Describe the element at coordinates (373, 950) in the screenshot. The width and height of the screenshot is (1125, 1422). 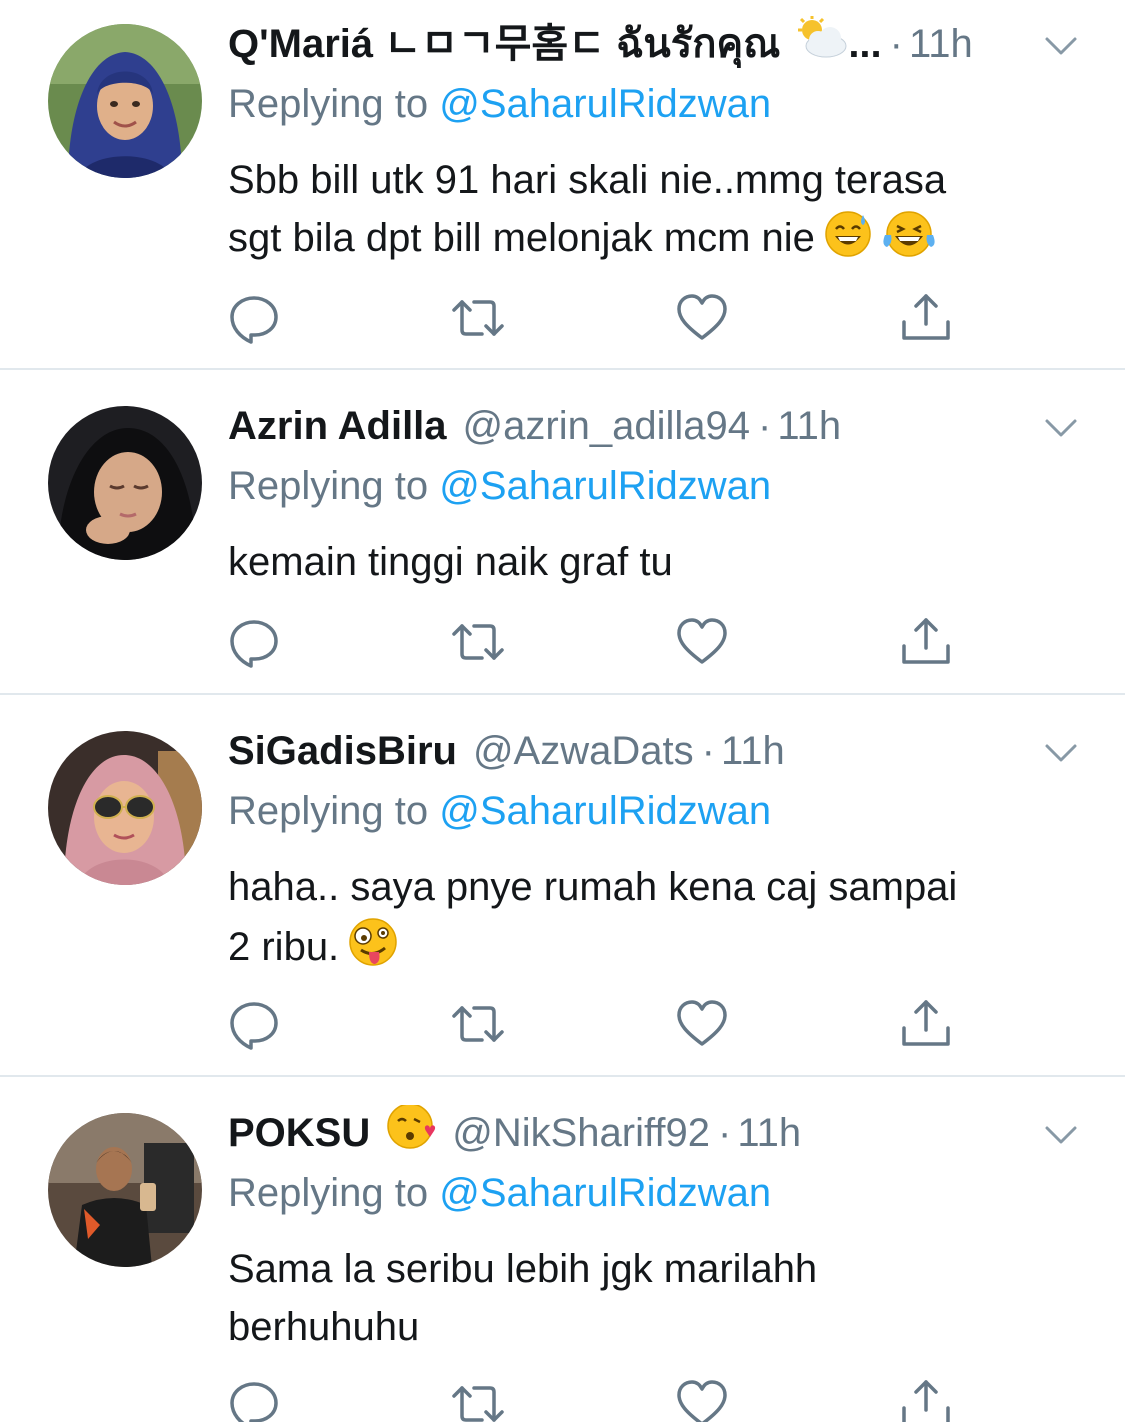
I see `zany-face-emoji-icon` at that location.